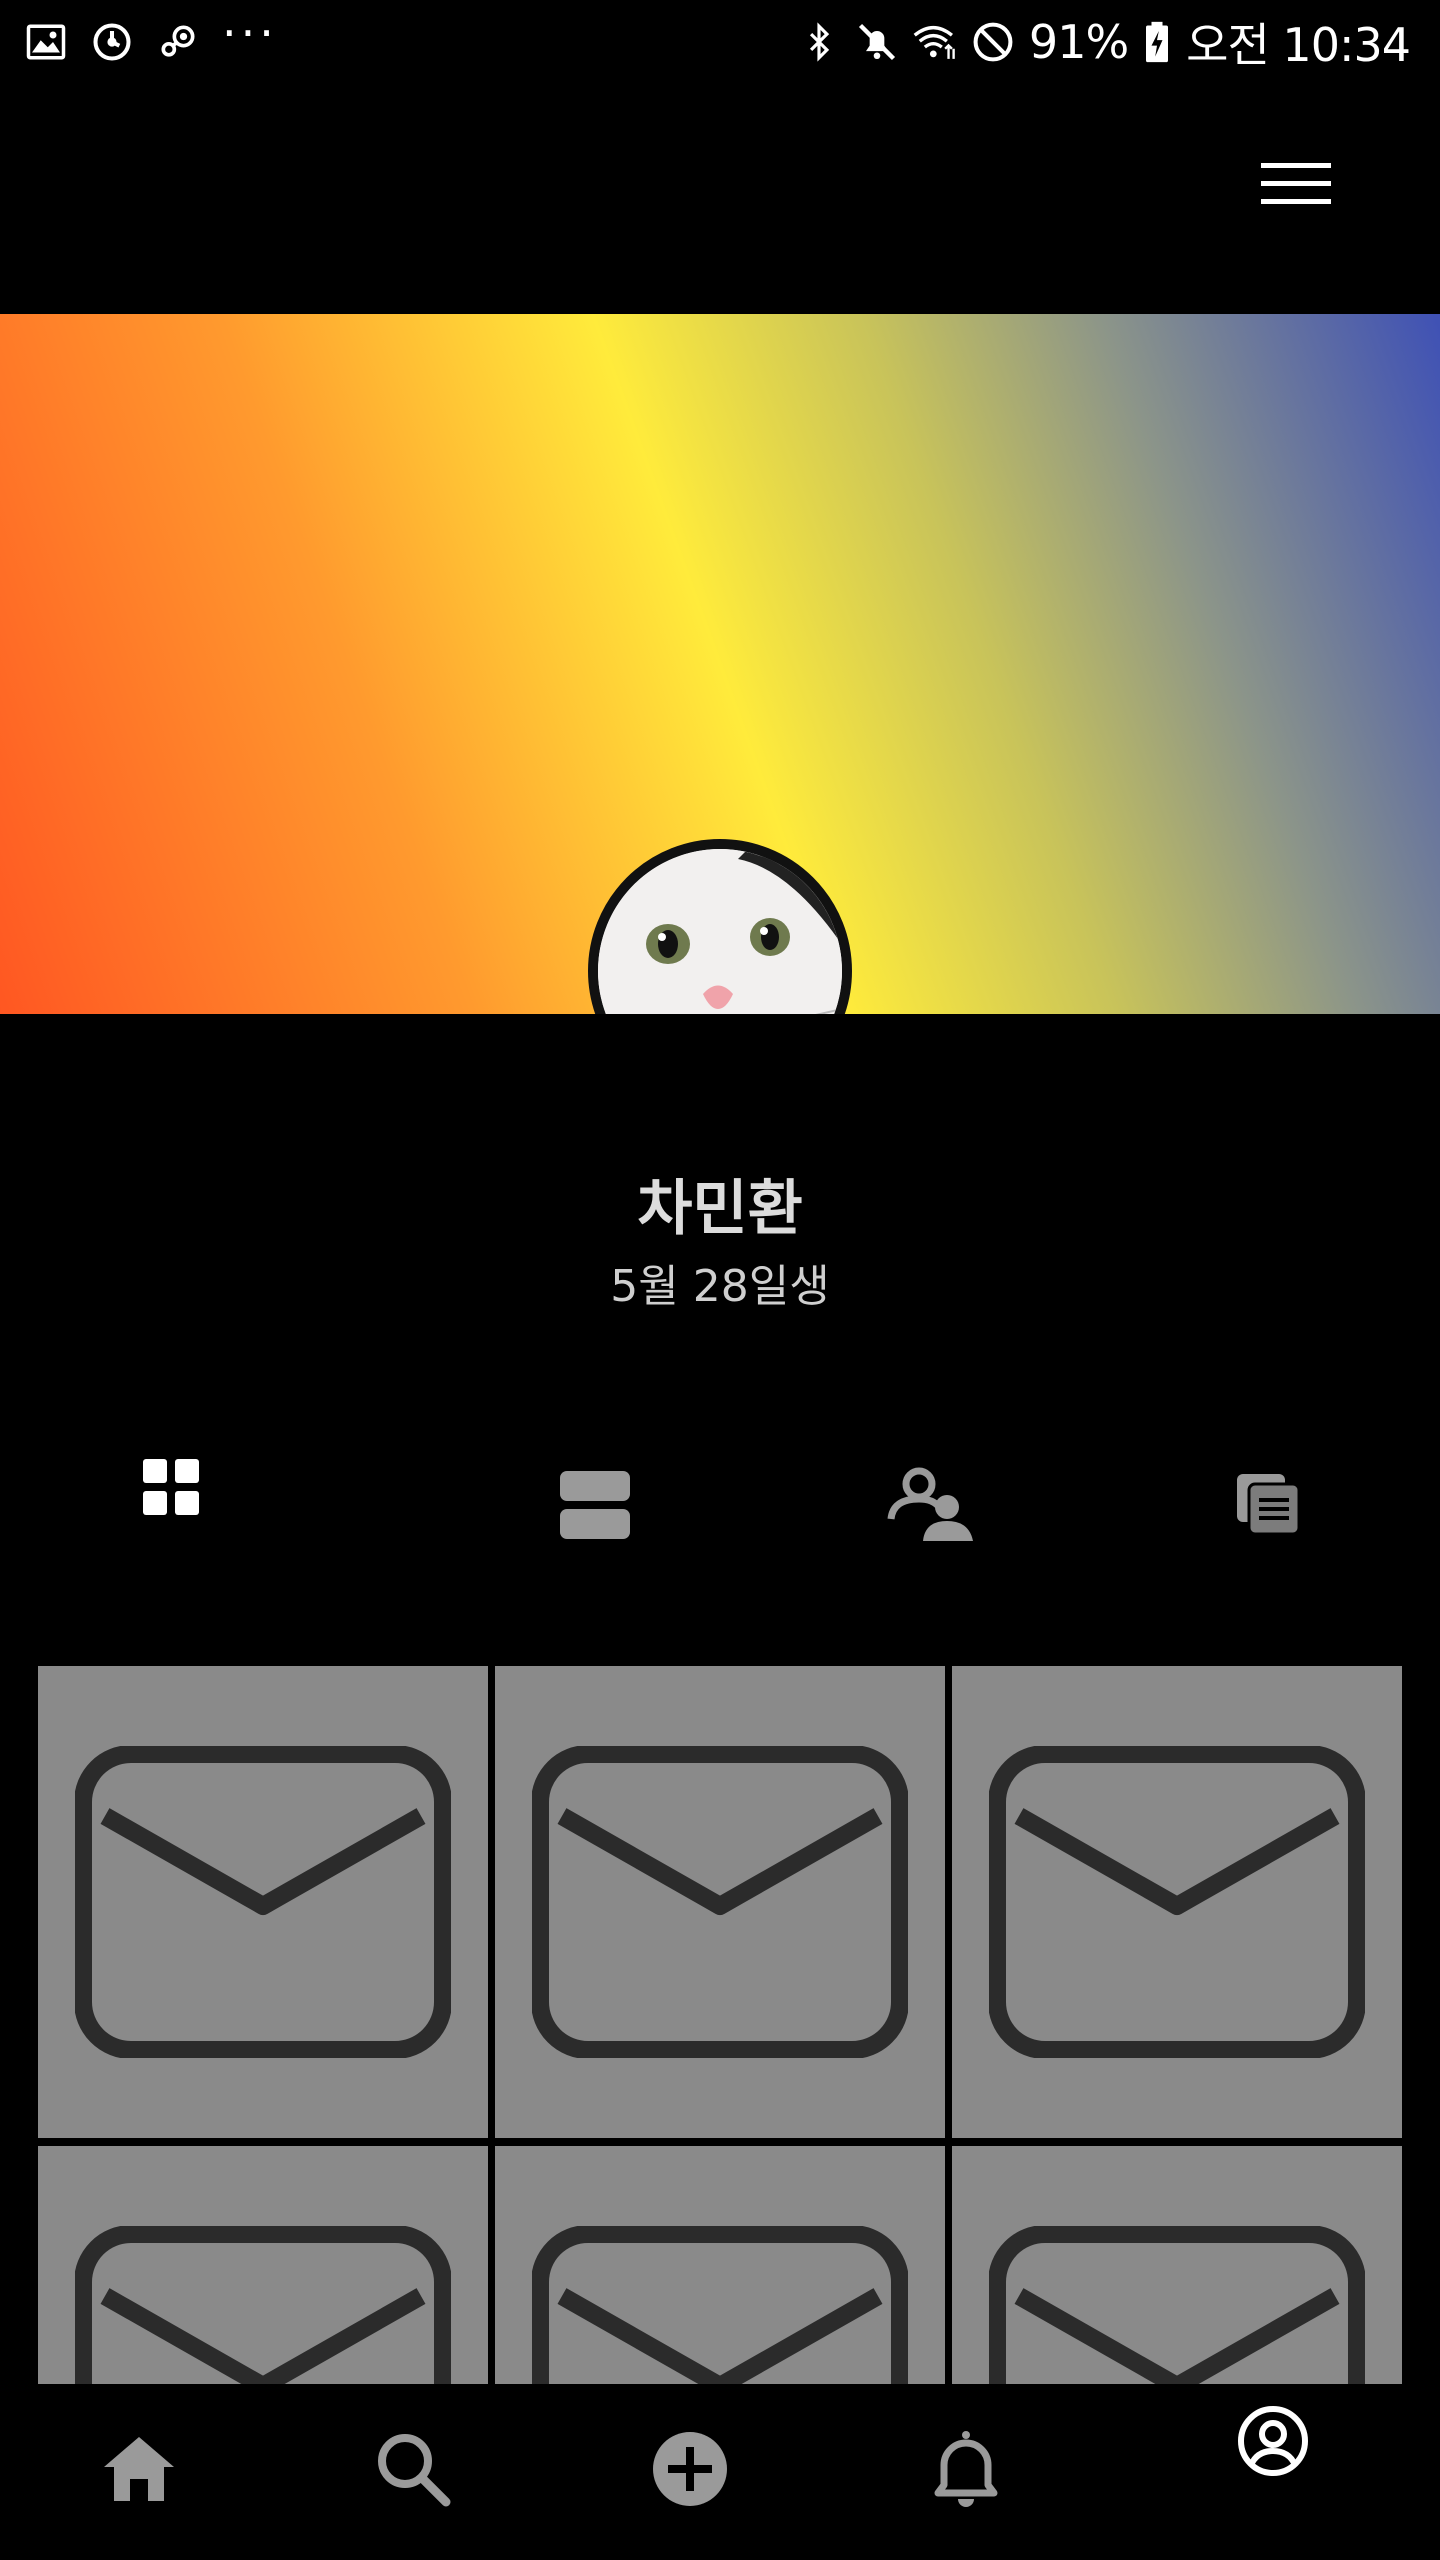 This screenshot has width=1440, height=2560. Describe the element at coordinates (151, 39) in the screenshot. I see `status-bar-left: ···` at that location.